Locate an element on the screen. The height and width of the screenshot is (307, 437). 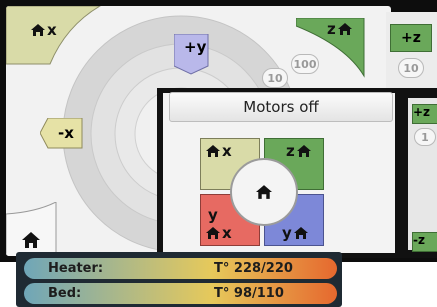
home-x-button: x is located at coordinates (44, 30).